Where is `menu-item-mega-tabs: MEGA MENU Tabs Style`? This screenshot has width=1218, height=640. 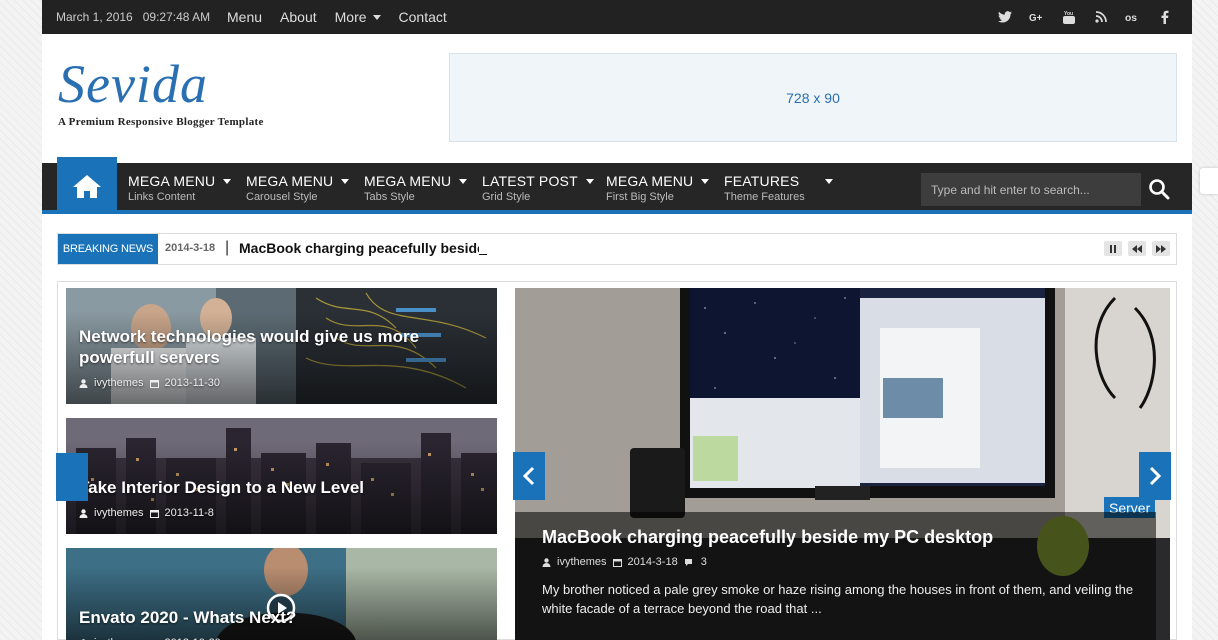
menu-item-mega-tabs: MEGA MENU Tabs Style is located at coordinates (423, 186).